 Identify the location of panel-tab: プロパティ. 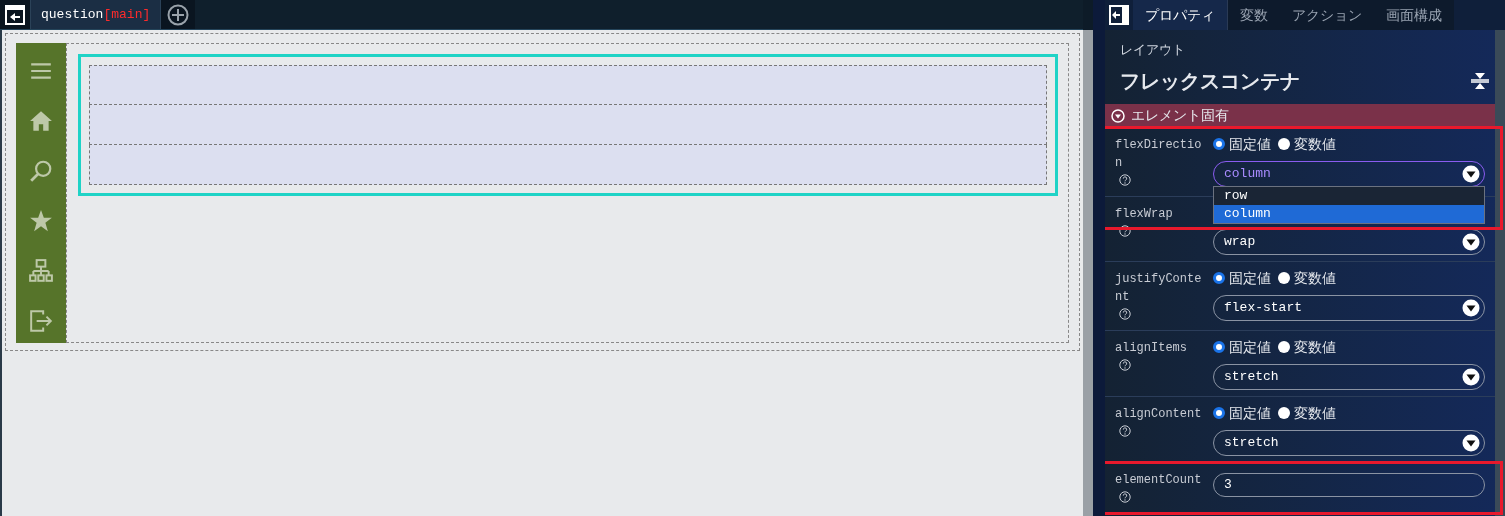
(1180, 15).